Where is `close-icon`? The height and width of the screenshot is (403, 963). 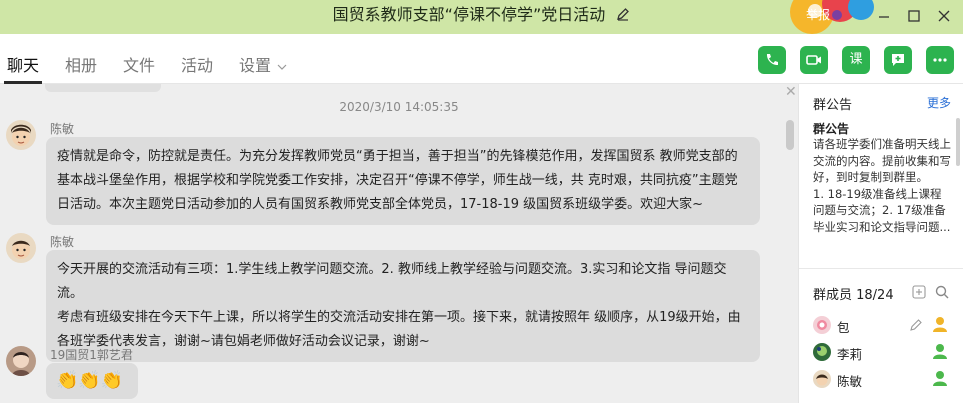
close-icon is located at coordinates (944, 16).